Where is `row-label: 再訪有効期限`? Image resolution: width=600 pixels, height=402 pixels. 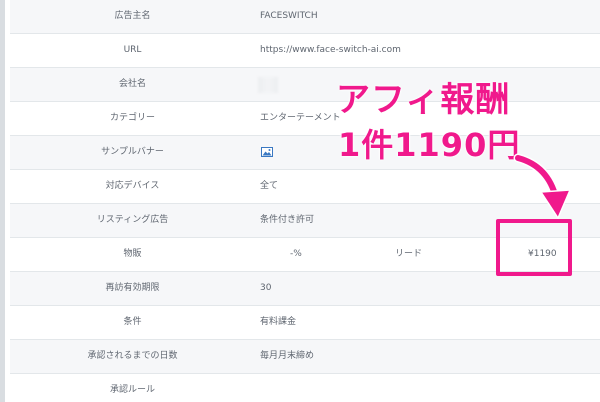 row-label: 再訪有効期限 is located at coordinates (132, 288).